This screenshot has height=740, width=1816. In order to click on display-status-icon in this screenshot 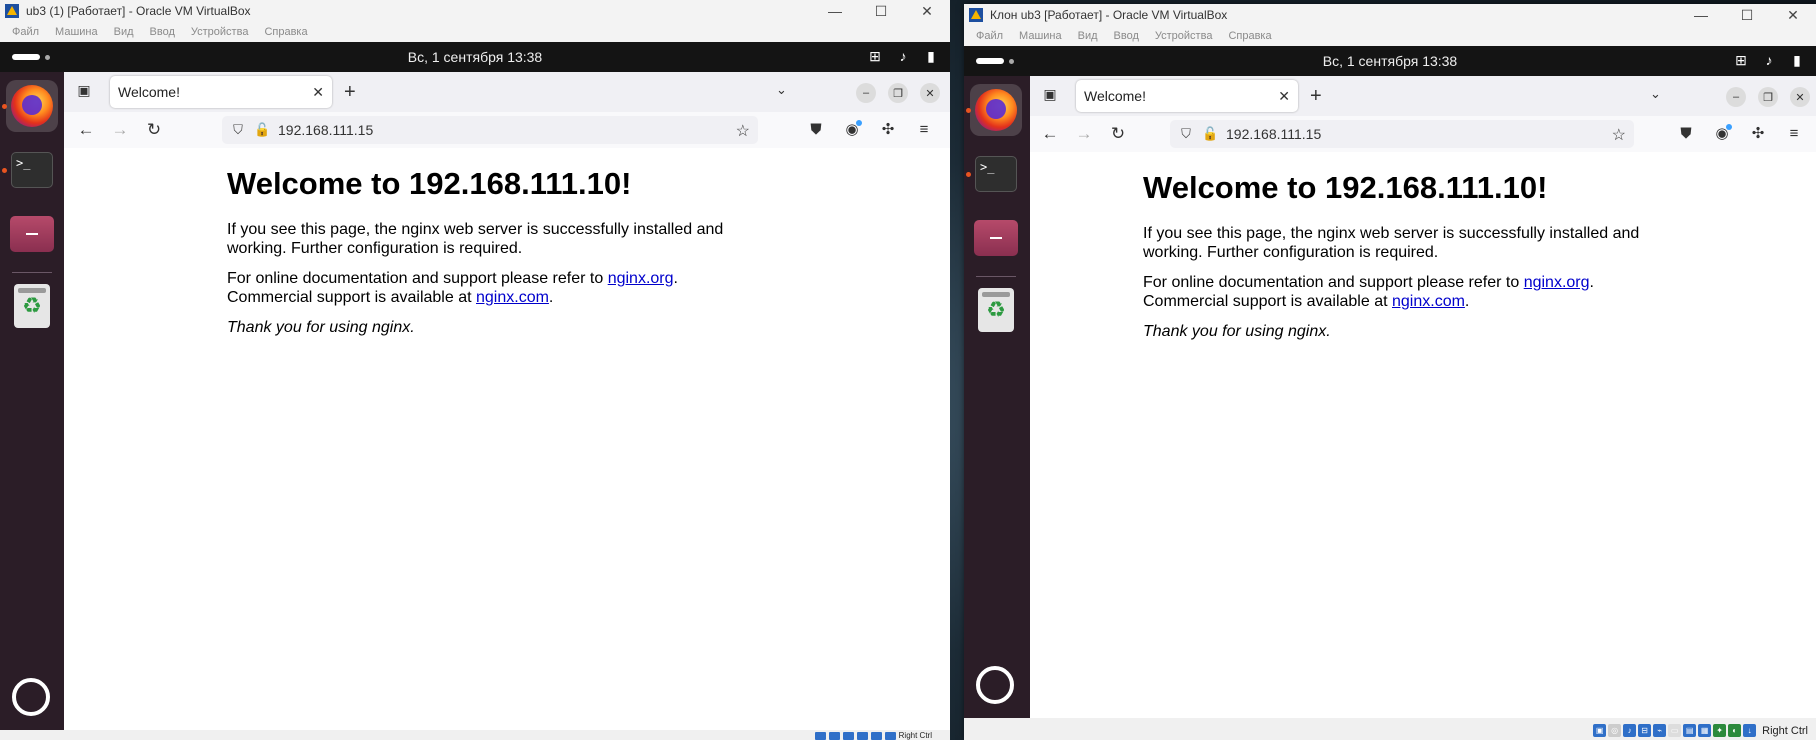, I will do `click(890, 736)`.